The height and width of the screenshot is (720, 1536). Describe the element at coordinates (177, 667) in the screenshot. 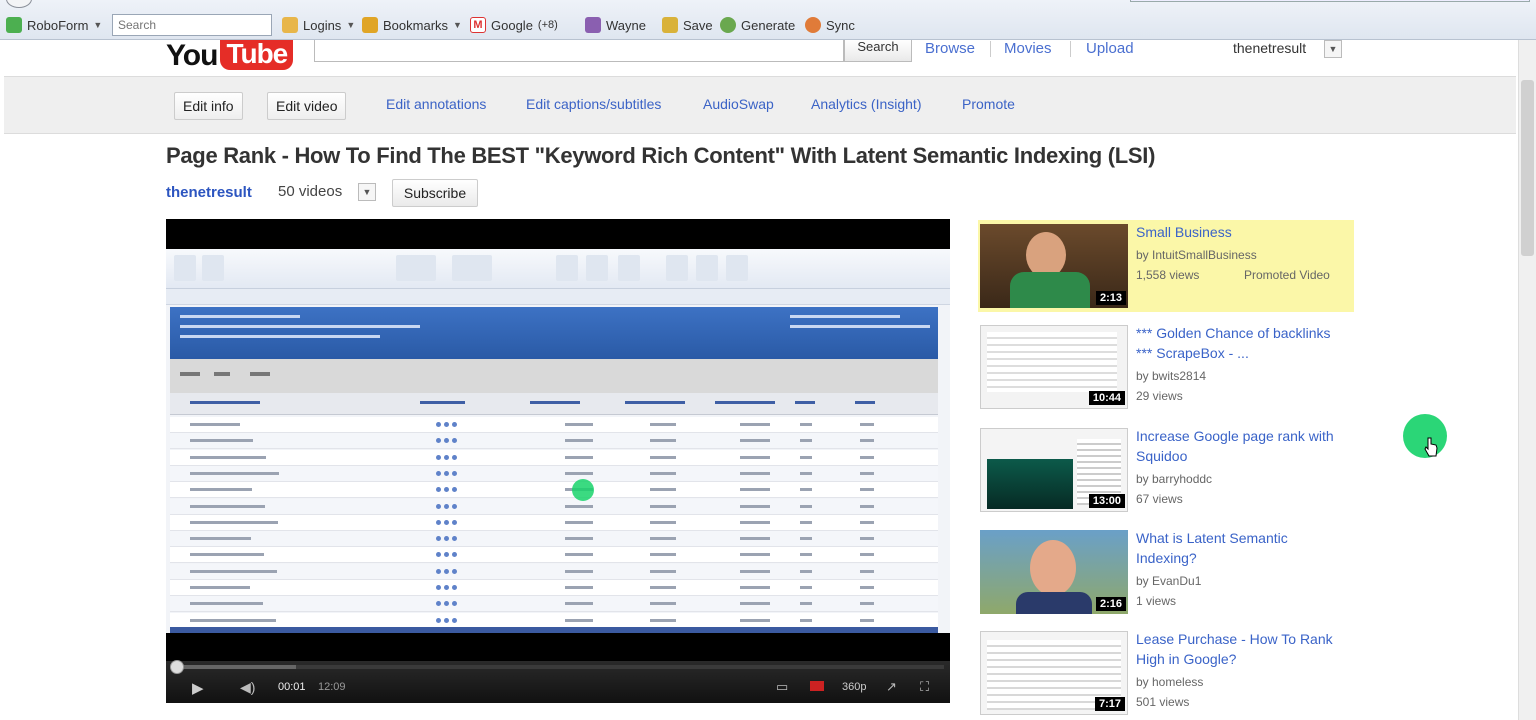

I see `scrubber-handle` at that location.